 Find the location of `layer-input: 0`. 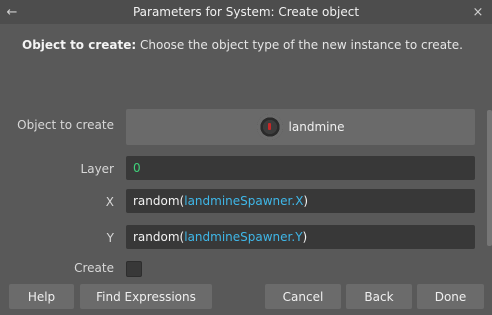

layer-input: 0 is located at coordinates (300, 168).